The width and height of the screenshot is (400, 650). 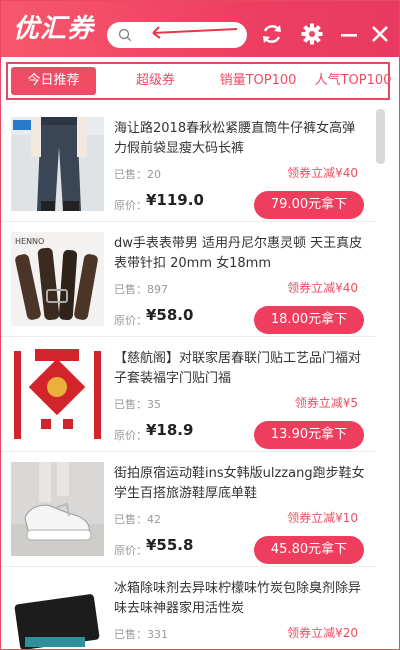 I want to click on minimize-icon, so click(x=349, y=34).